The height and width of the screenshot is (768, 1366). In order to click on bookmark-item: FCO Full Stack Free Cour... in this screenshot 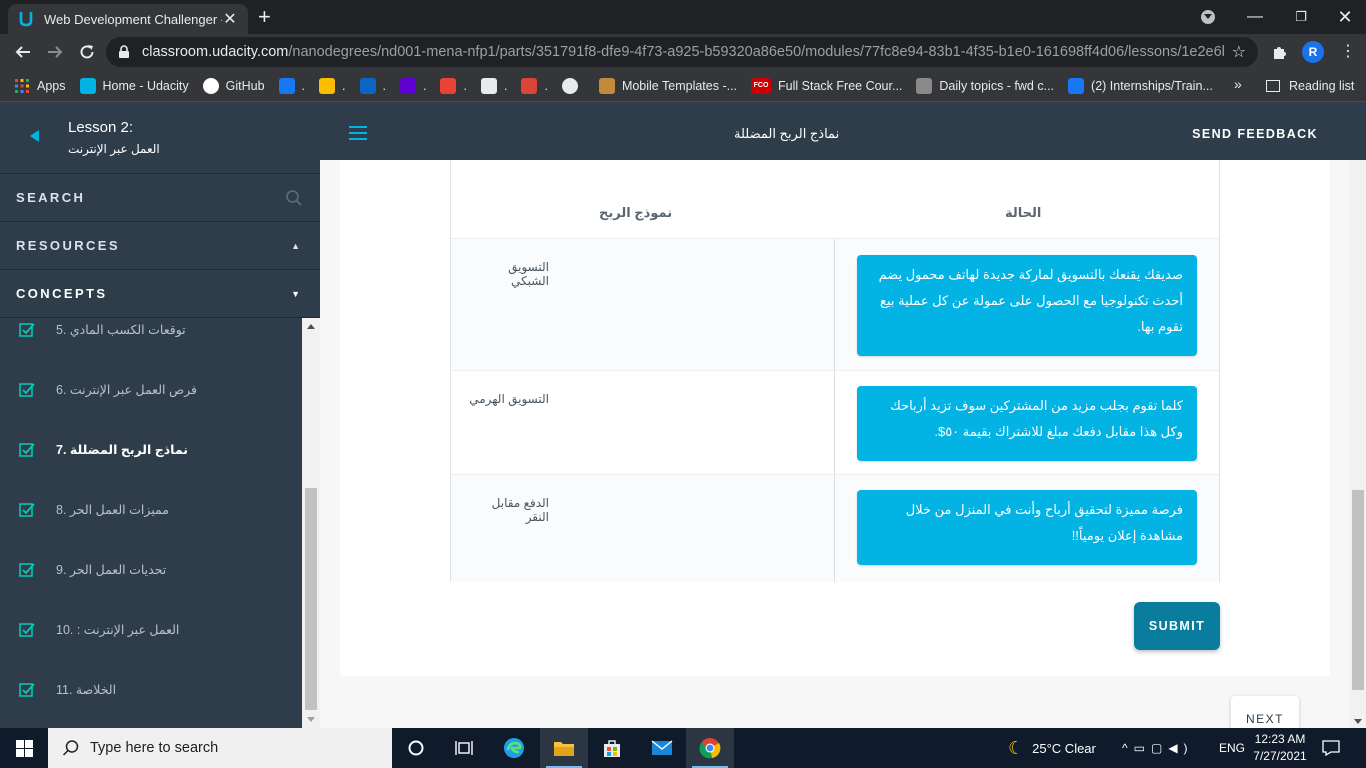, I will do `click(827, 85)`.